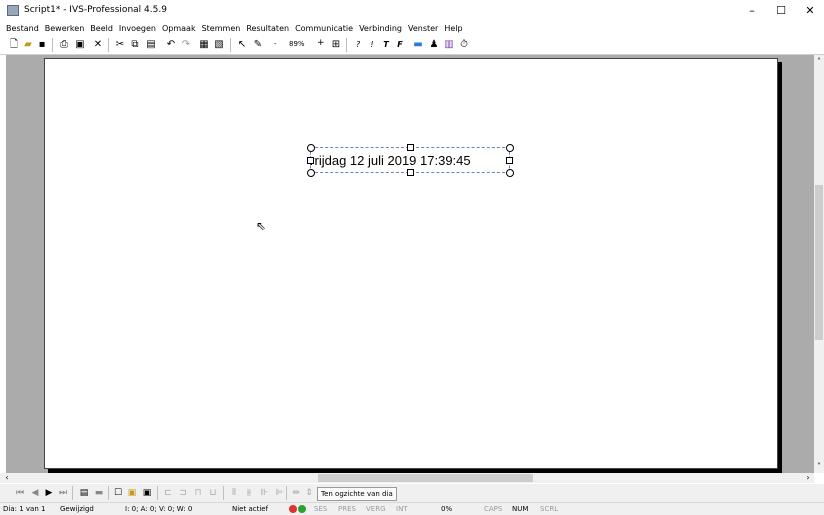 The height and width of the screenshot is (515, 824). Describe the element at coordinates (20, 493) in the screenshot. I see `first-slide-icon: ⏮` at that location.